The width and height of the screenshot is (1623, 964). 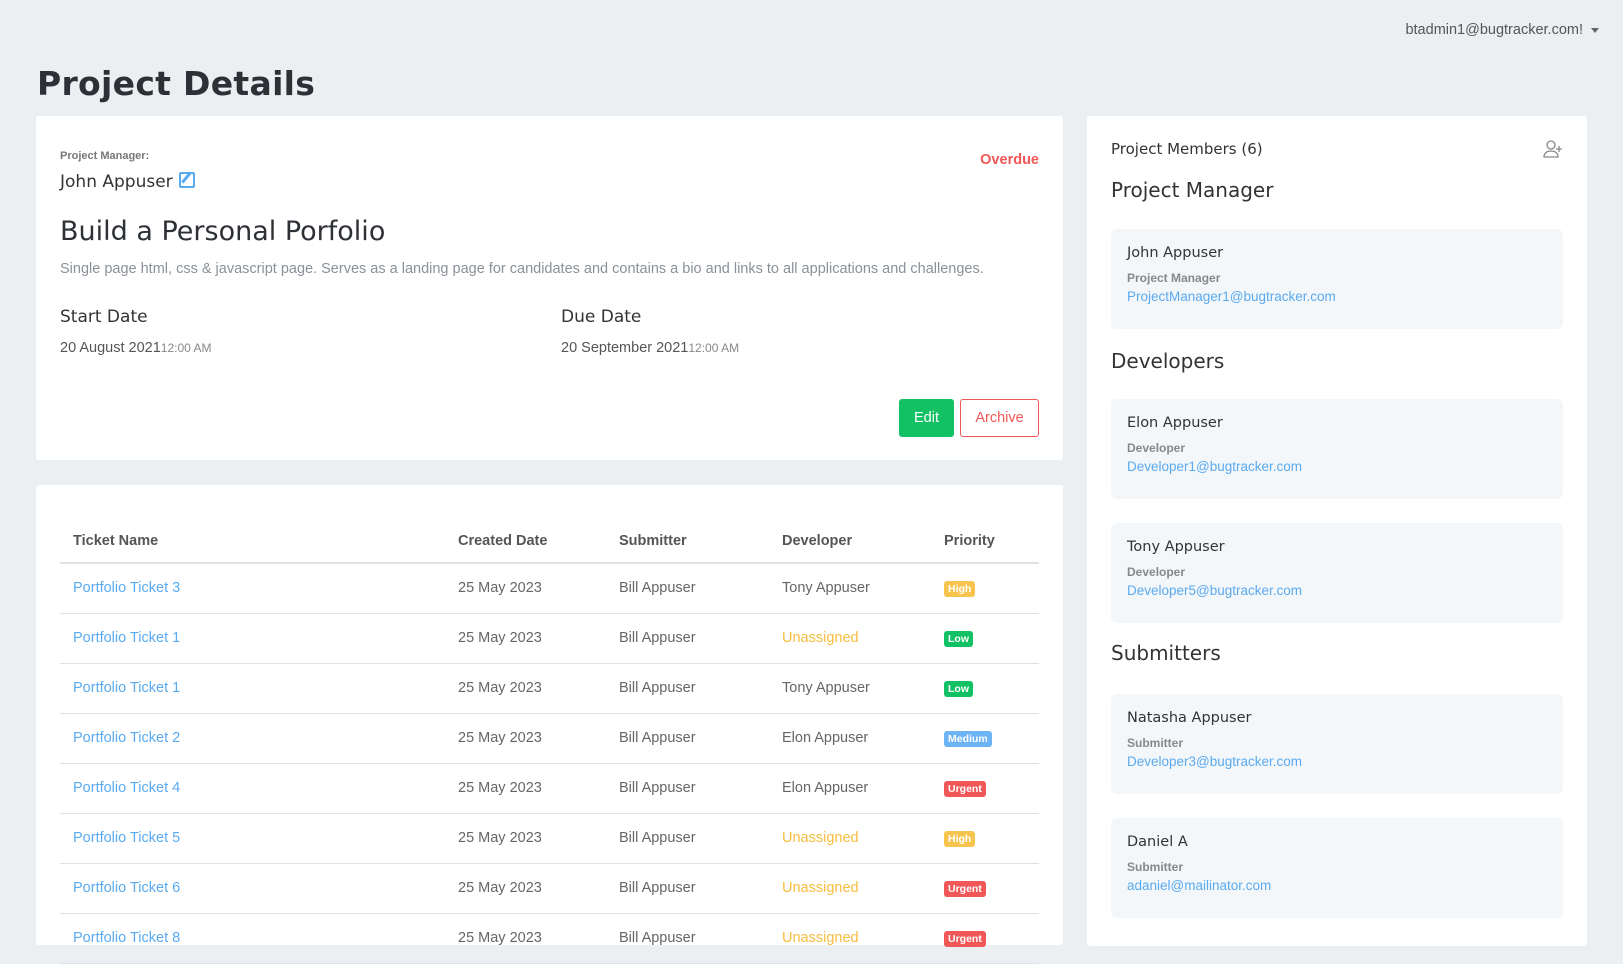 I want to click on members-section-heading: Developers, so click(x=1168, y=361).